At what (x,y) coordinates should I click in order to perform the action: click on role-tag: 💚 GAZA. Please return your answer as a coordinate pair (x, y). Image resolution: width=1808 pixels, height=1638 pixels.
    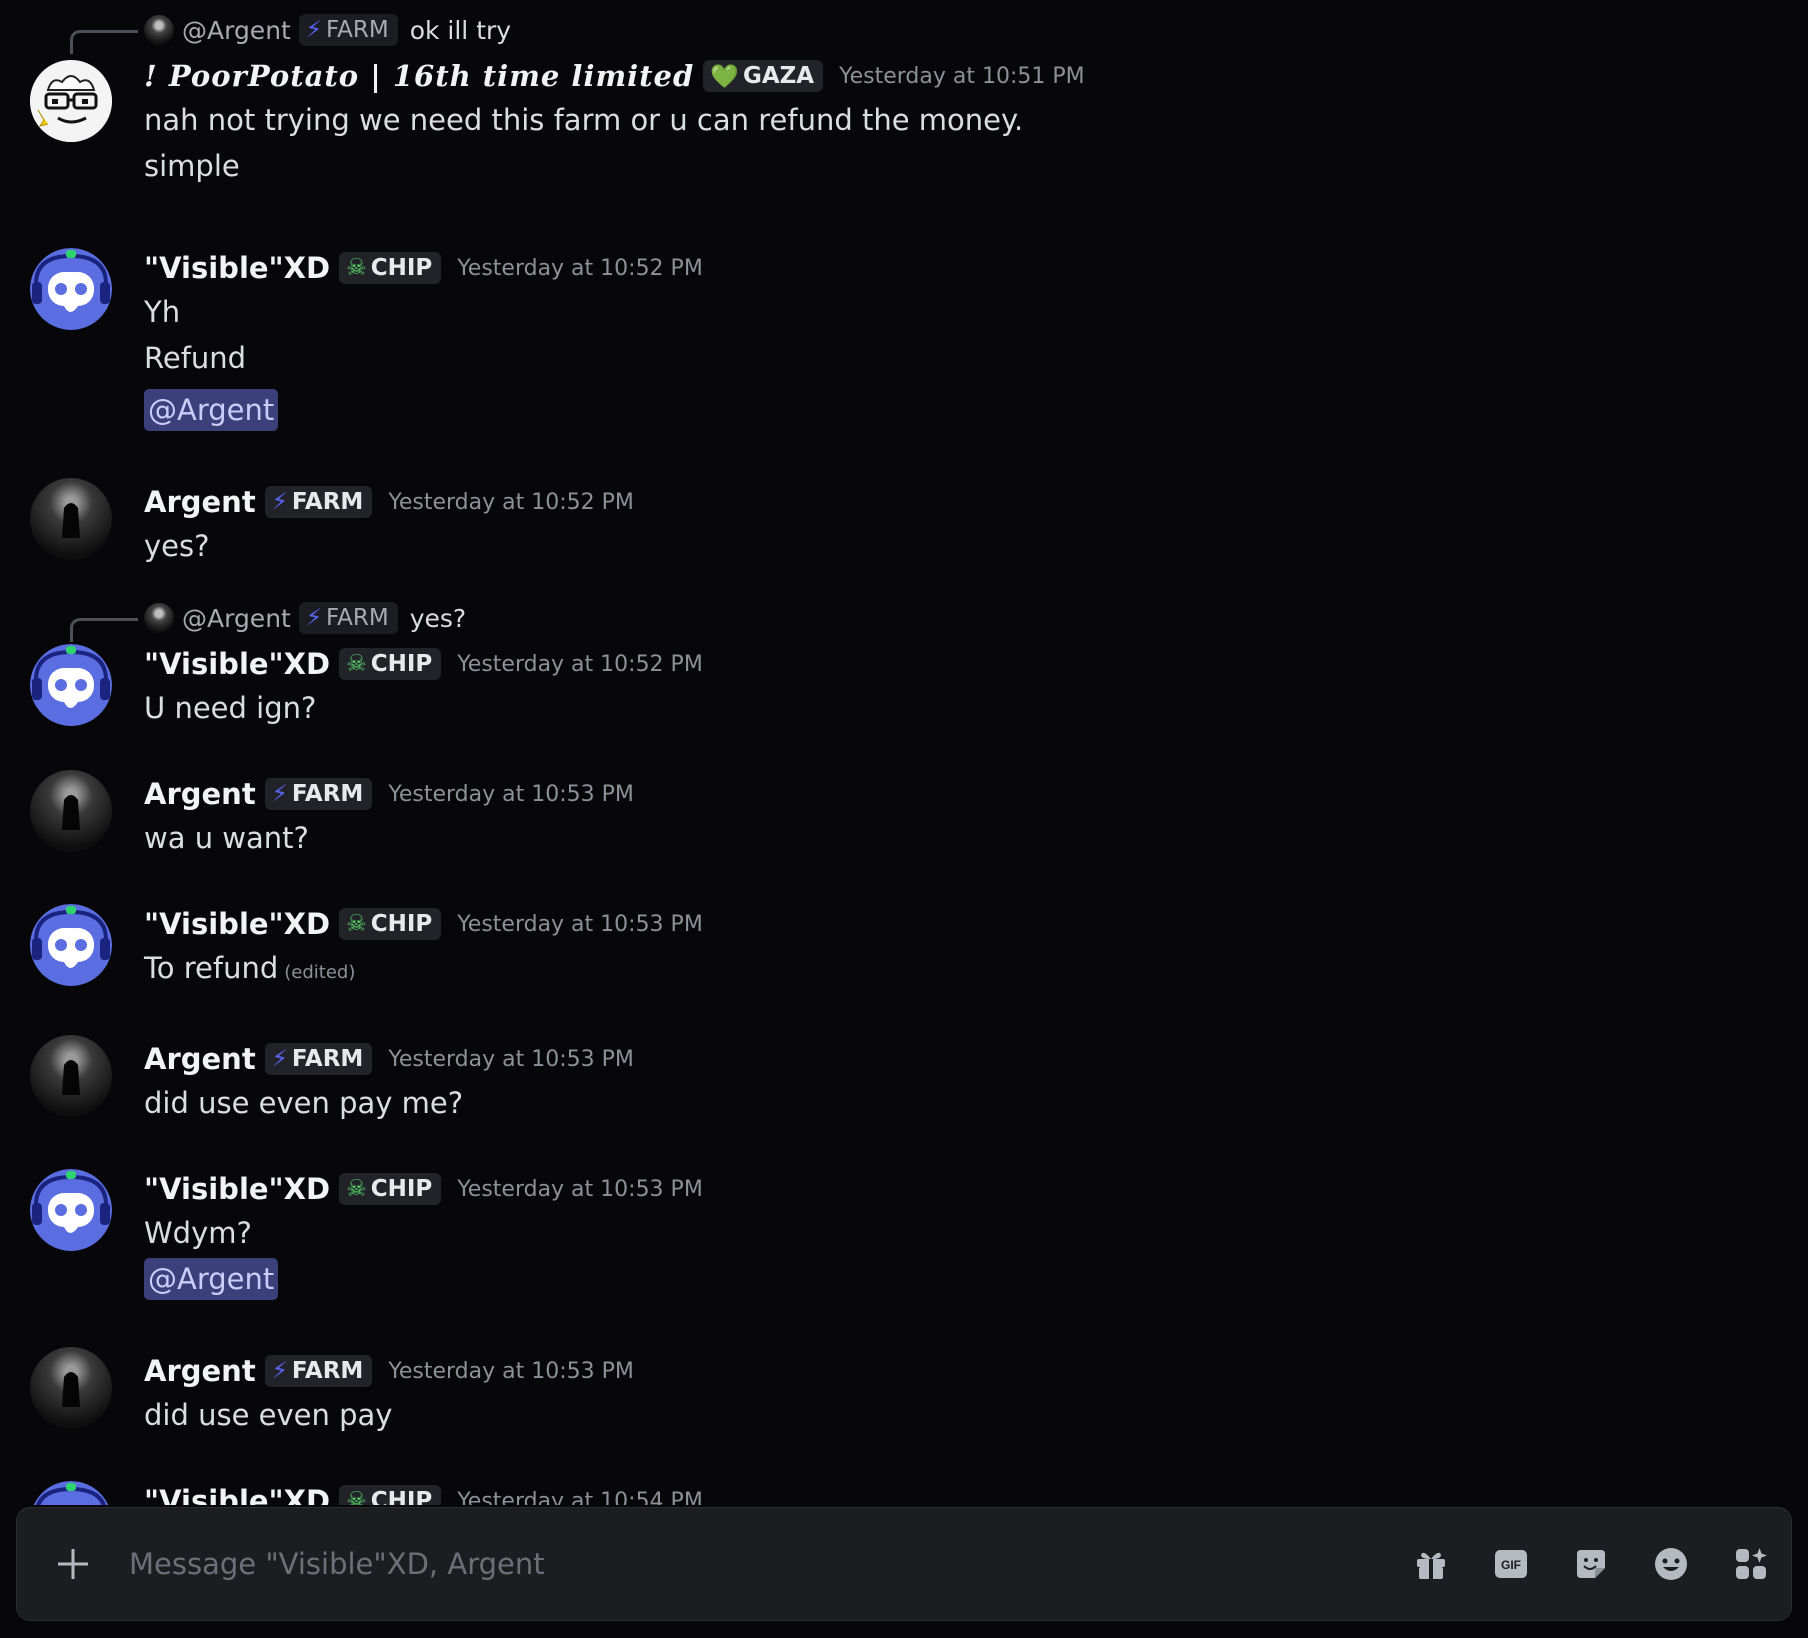
    Looking at the image, I should click on (763, 76).